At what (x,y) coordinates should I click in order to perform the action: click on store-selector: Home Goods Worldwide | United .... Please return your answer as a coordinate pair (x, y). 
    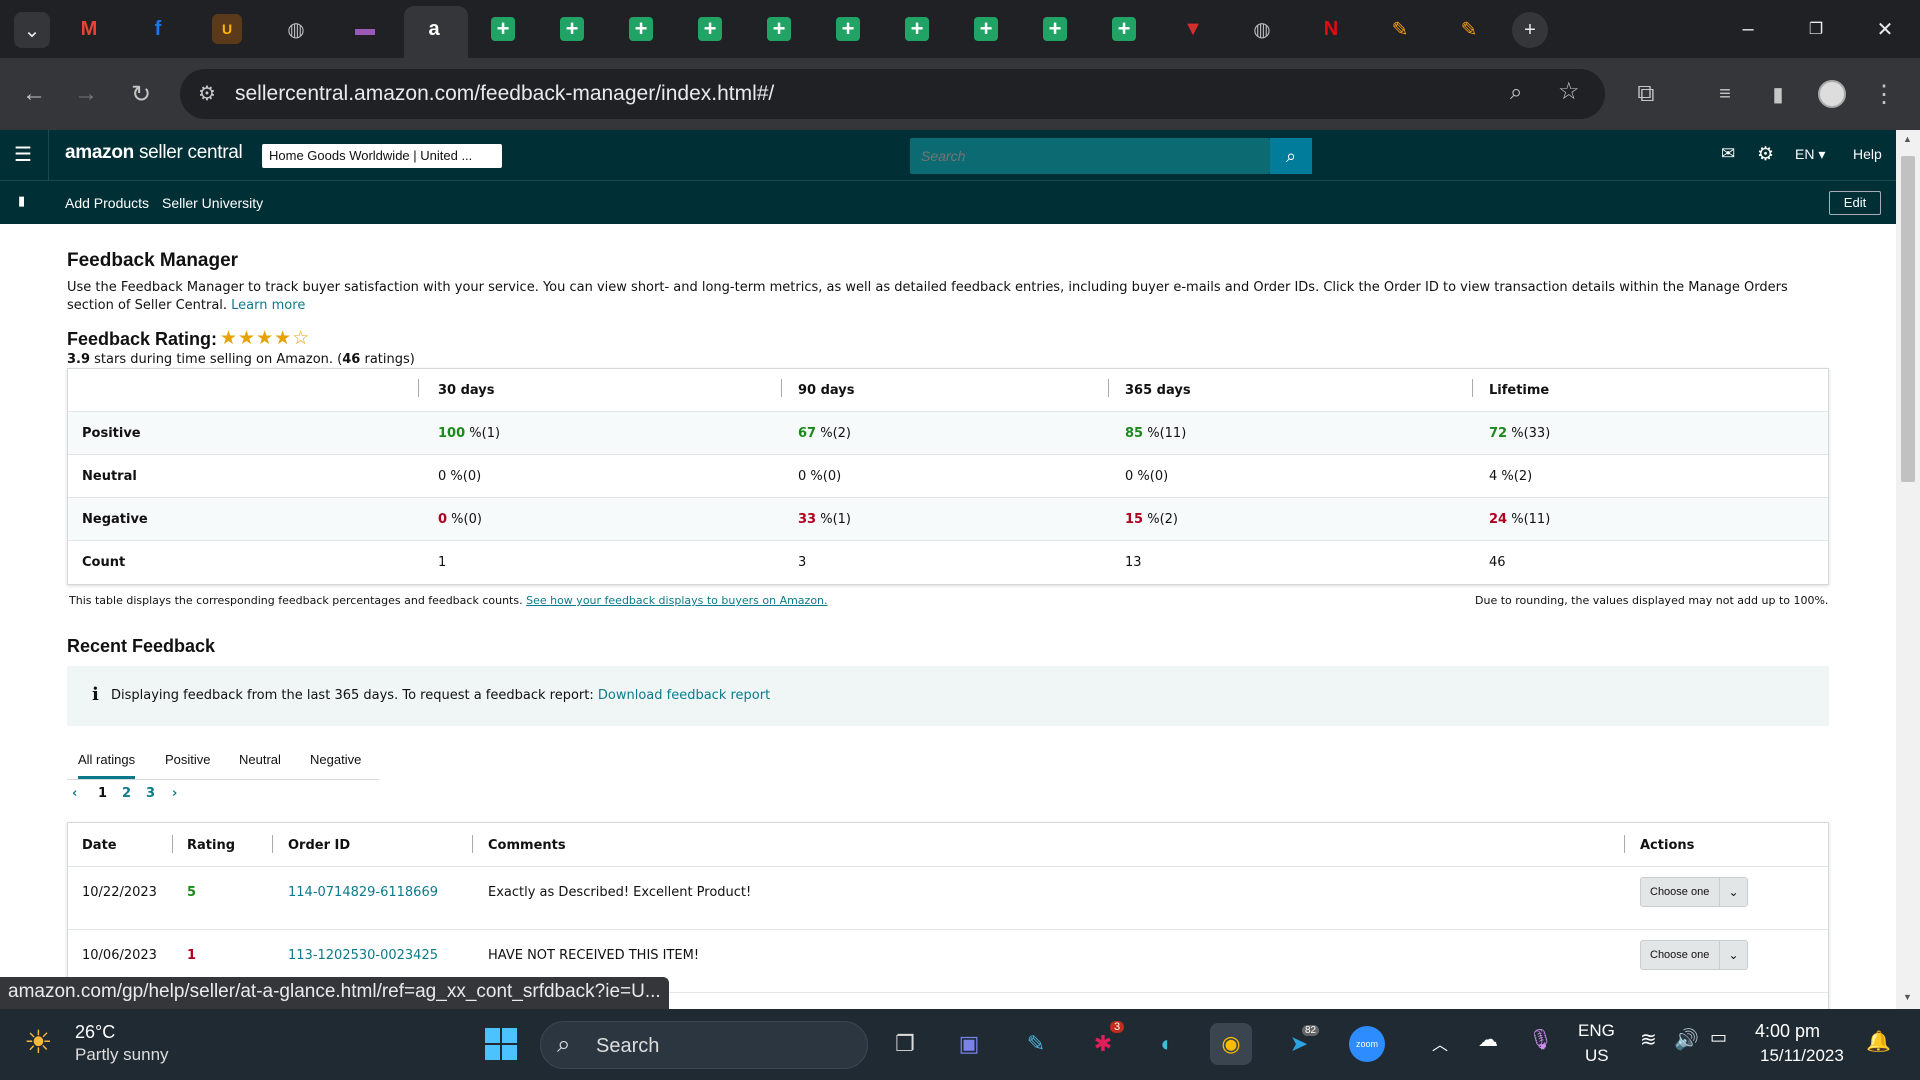
    Looking at the image, I should click on (382, 156).